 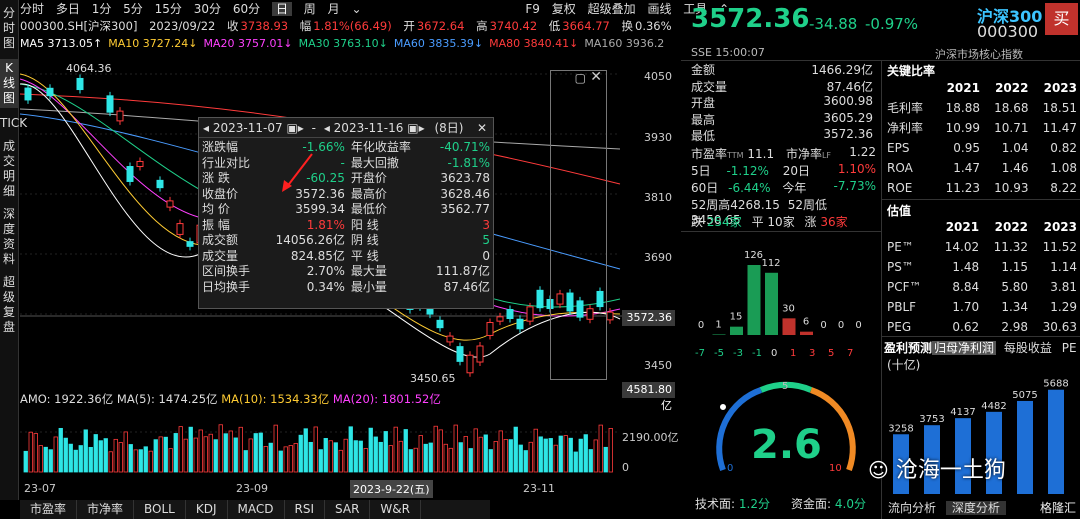 What do you see at coordinates (612, 9) in the screenshot?
I see `overlay-button: 超级叠加` at bounding box center [612, 9].